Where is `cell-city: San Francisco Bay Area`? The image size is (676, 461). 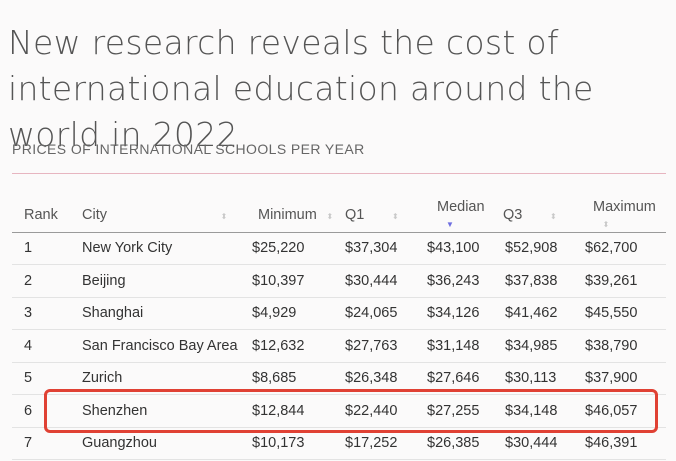
cell-city: San Francisco Bay Area is located at coordinates (159, 346).